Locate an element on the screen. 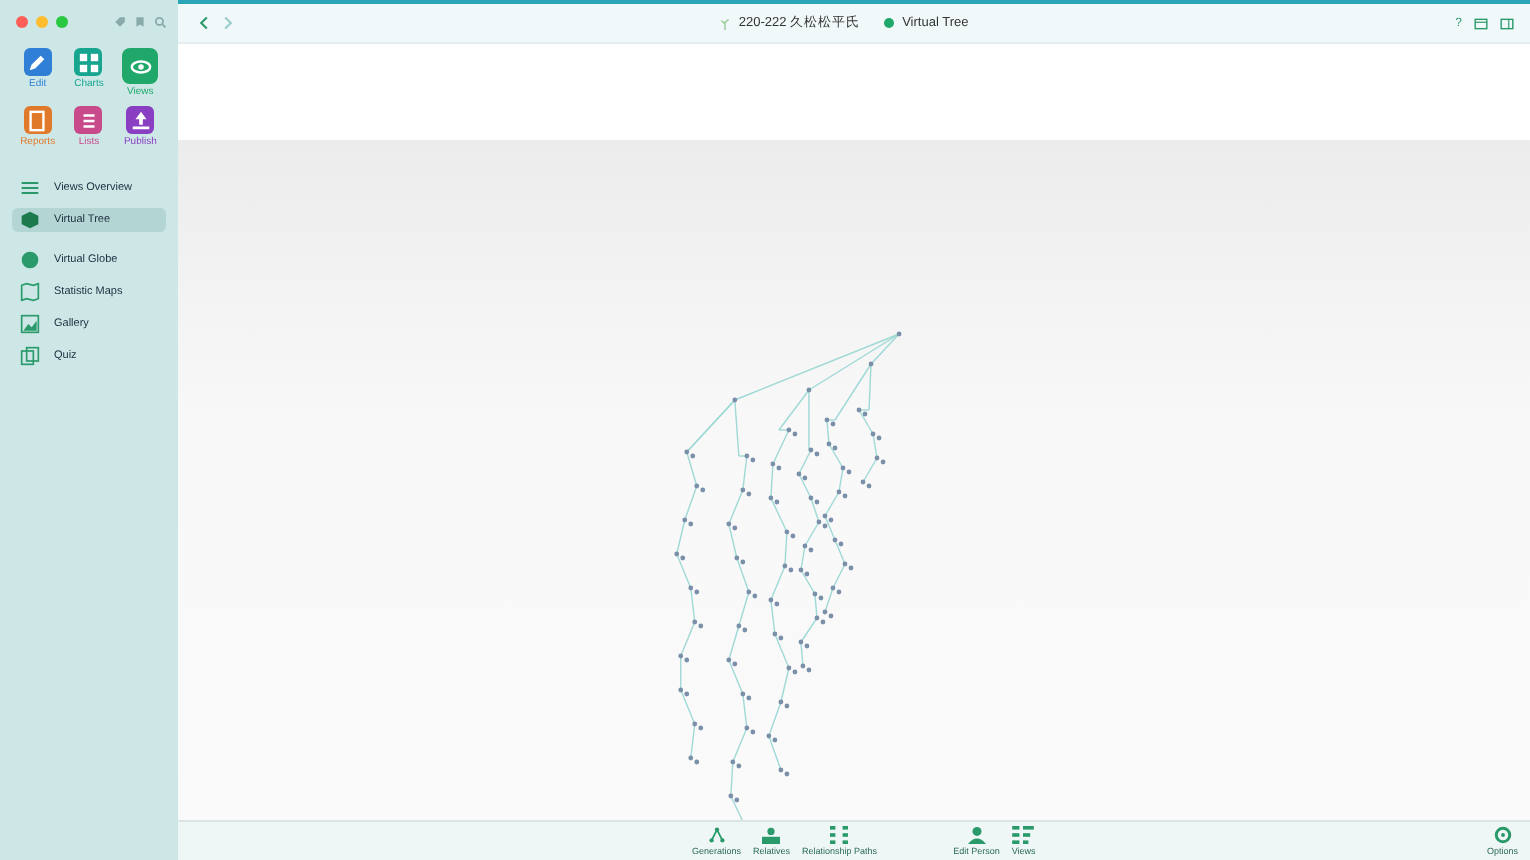 This screenshot has width=1530, height=860. globe-icon is located at coordinates (30, 260).